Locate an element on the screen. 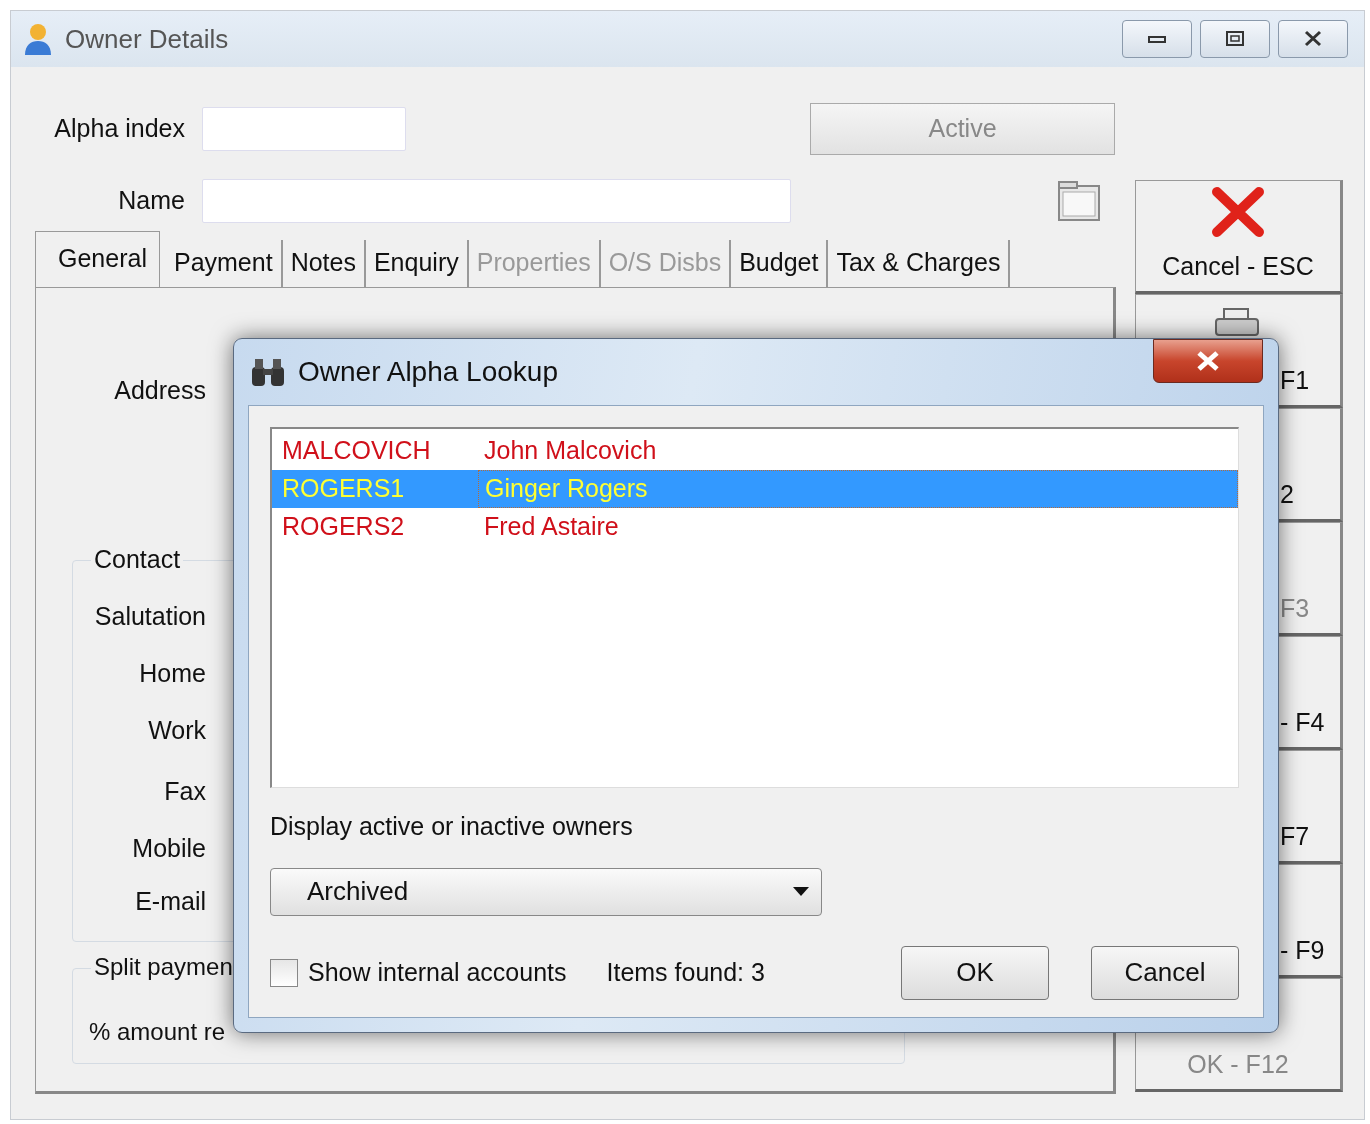 This screenshot has height=1124, width=1370. field-label: Work is located at coordinates (176, 730).